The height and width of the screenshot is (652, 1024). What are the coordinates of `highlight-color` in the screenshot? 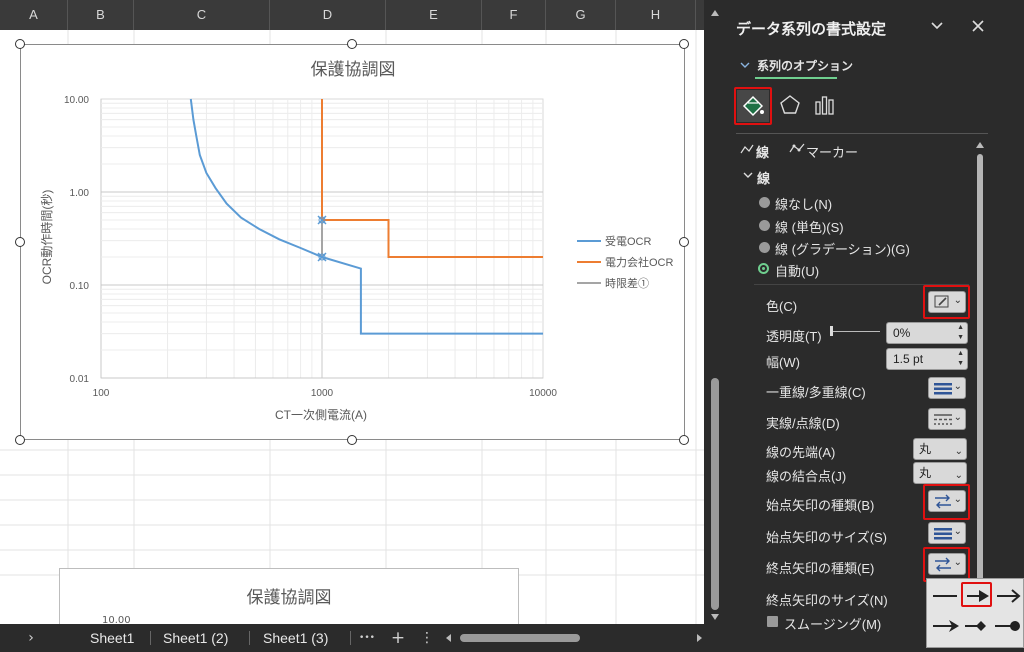 It's located at (946, 302).